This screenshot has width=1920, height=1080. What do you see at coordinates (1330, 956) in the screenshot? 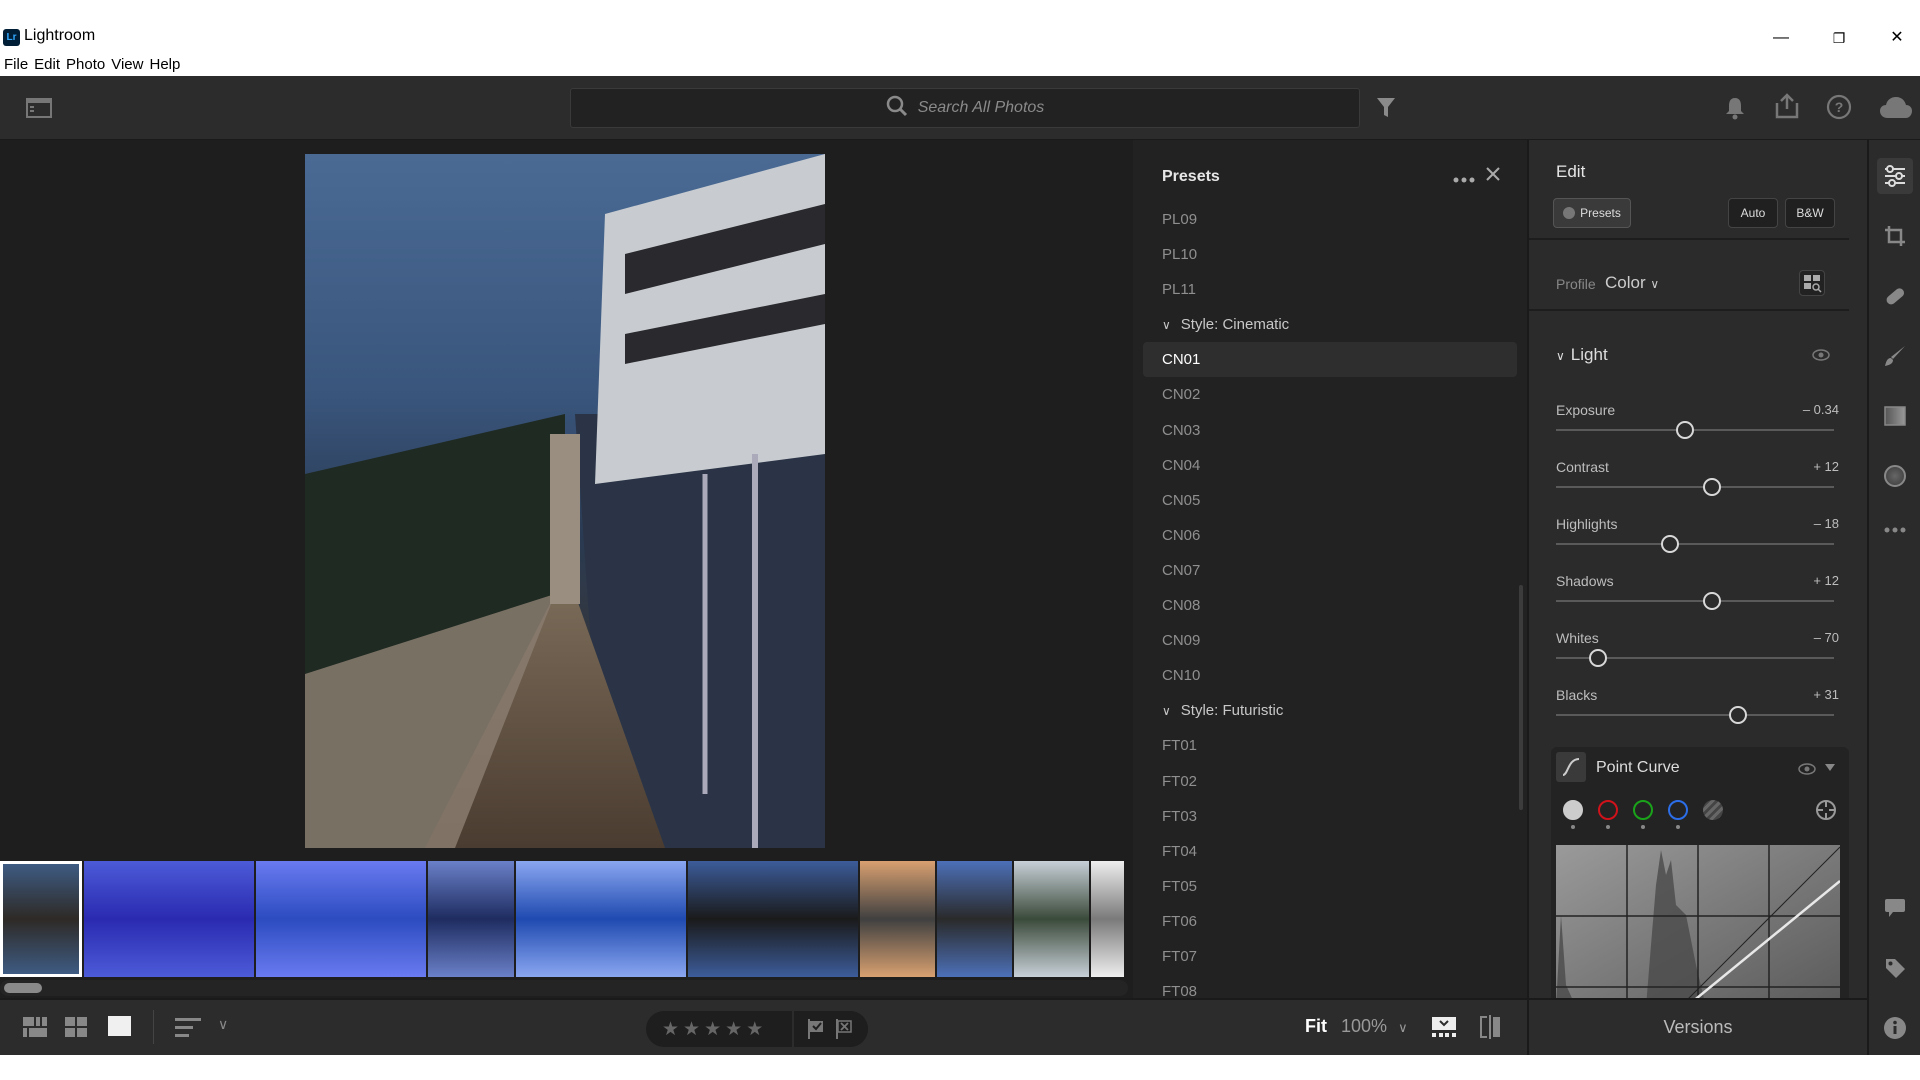
I see `preset-item: FT07` at bounding box center [1330, 956].